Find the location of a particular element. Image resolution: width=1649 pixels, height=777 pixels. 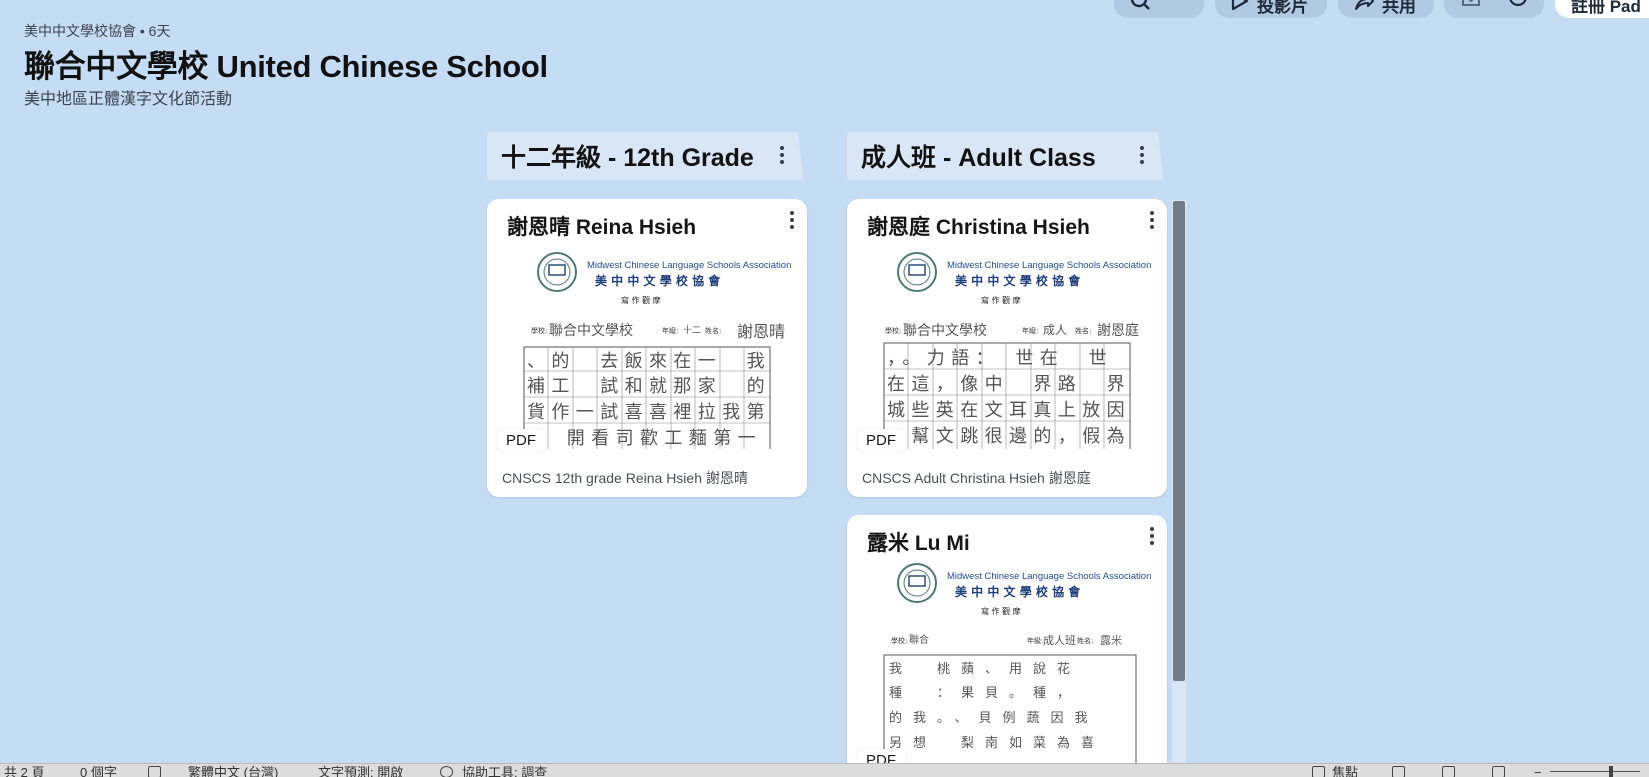

zoom-slider is located at coordinates (1595, 771).